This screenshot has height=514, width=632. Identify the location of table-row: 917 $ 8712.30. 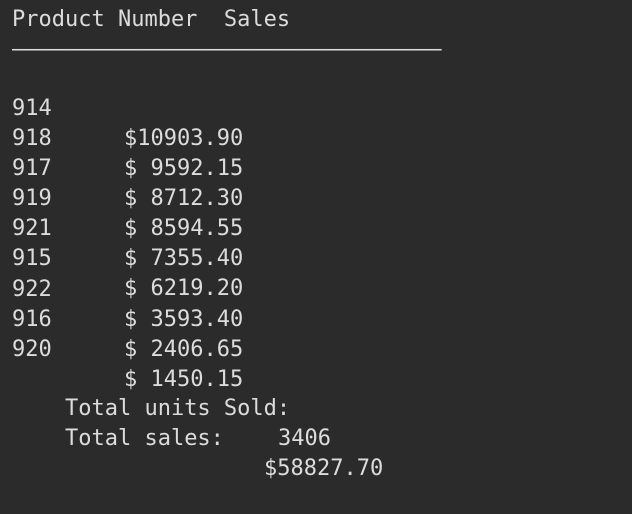
(127, 167).